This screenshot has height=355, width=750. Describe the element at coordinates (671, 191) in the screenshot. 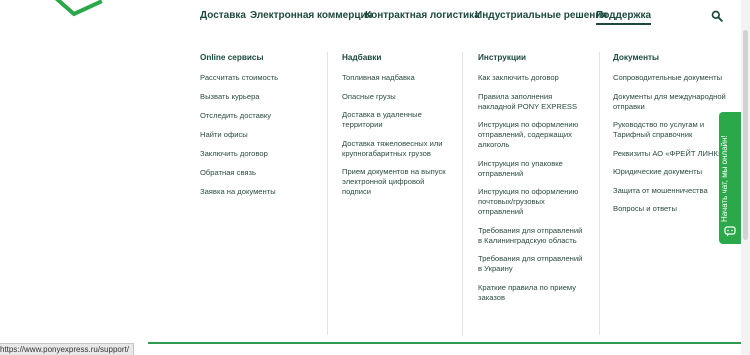

I see `menu-link: Защита от мошенничества` at that location.